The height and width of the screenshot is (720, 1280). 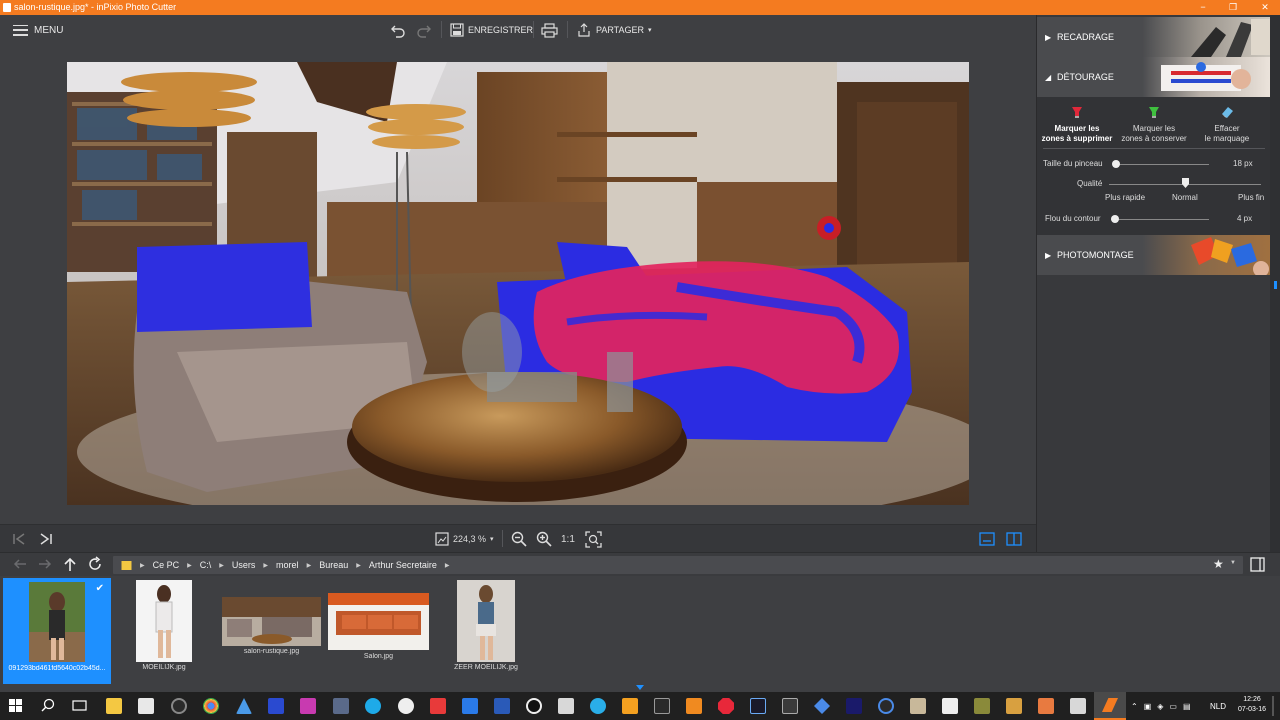 What do you see at coordinates (1203, 7) in the screenshot?
I see `minimize-button: −` at bounding box center [1203, 7].